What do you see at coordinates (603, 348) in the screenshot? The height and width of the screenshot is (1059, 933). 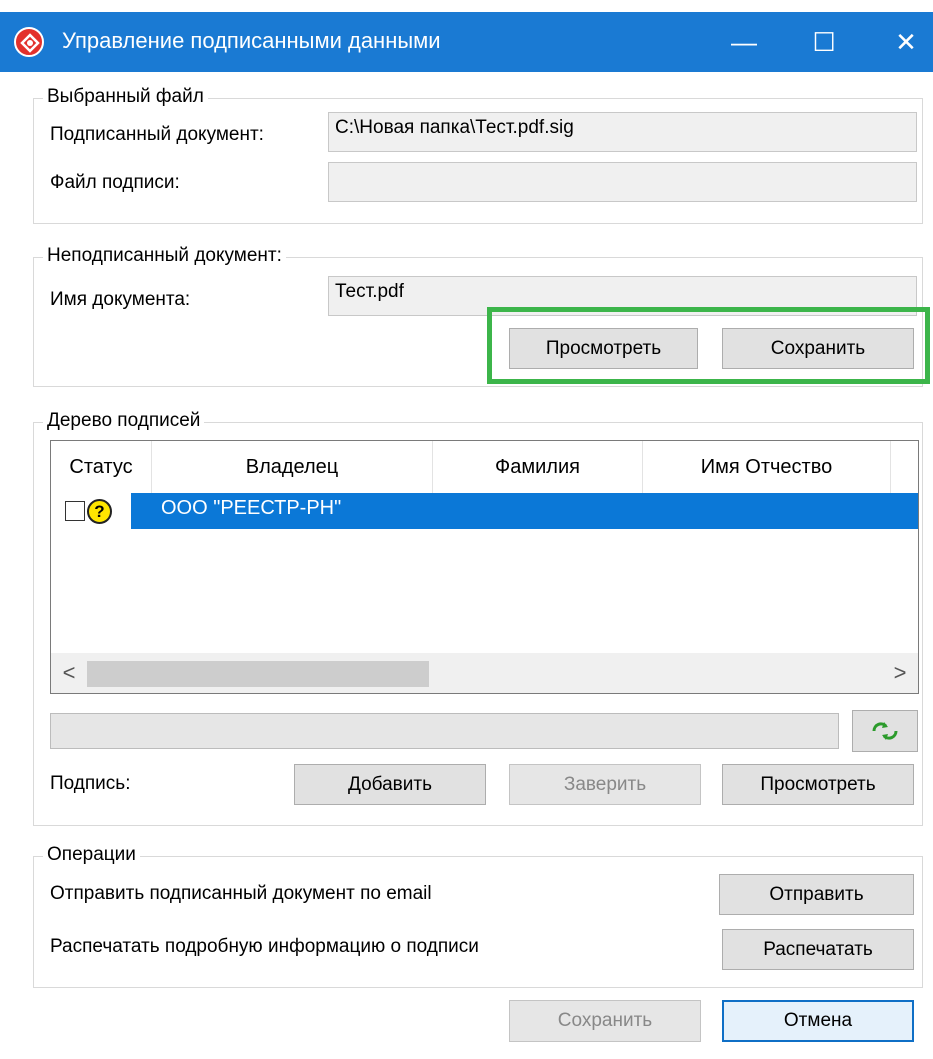 I see `view-unsigned-document-button: Просмотреть` at bounding box center [603, 348].